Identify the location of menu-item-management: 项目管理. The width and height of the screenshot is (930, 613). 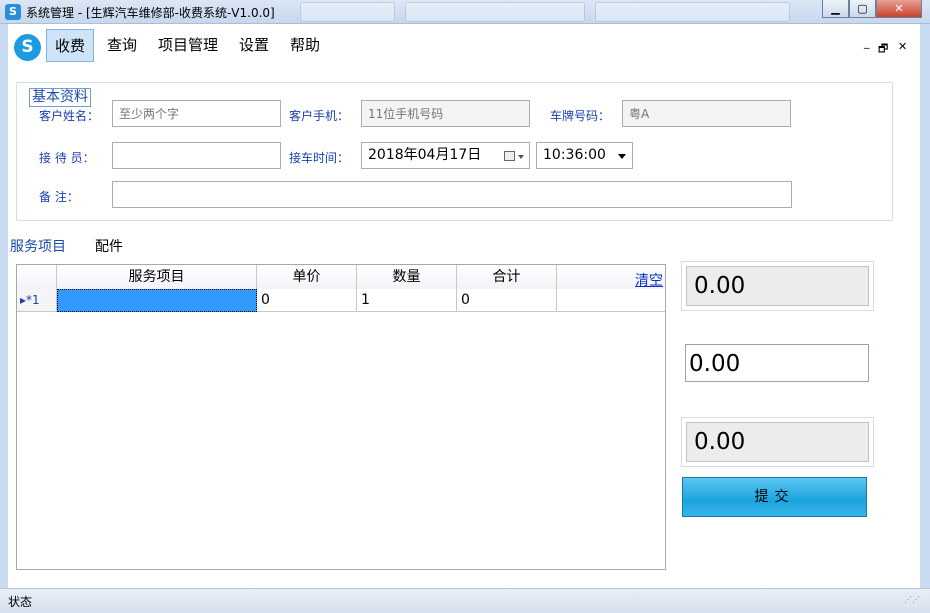
(188, 45).